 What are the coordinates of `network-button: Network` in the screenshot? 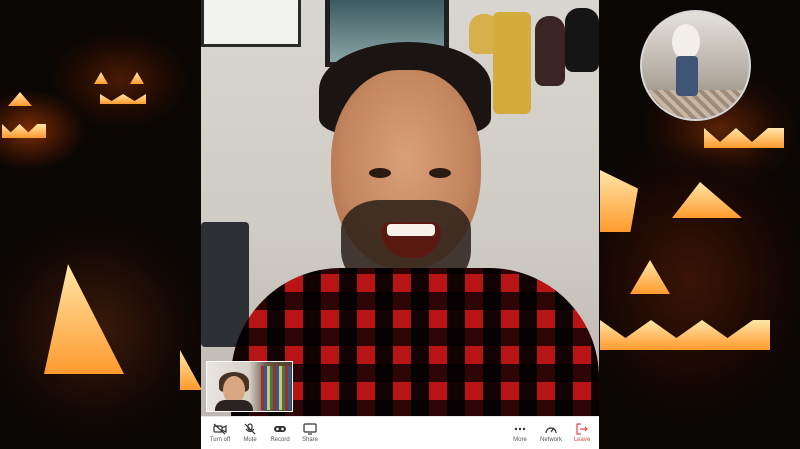 It's located at (551, 433).